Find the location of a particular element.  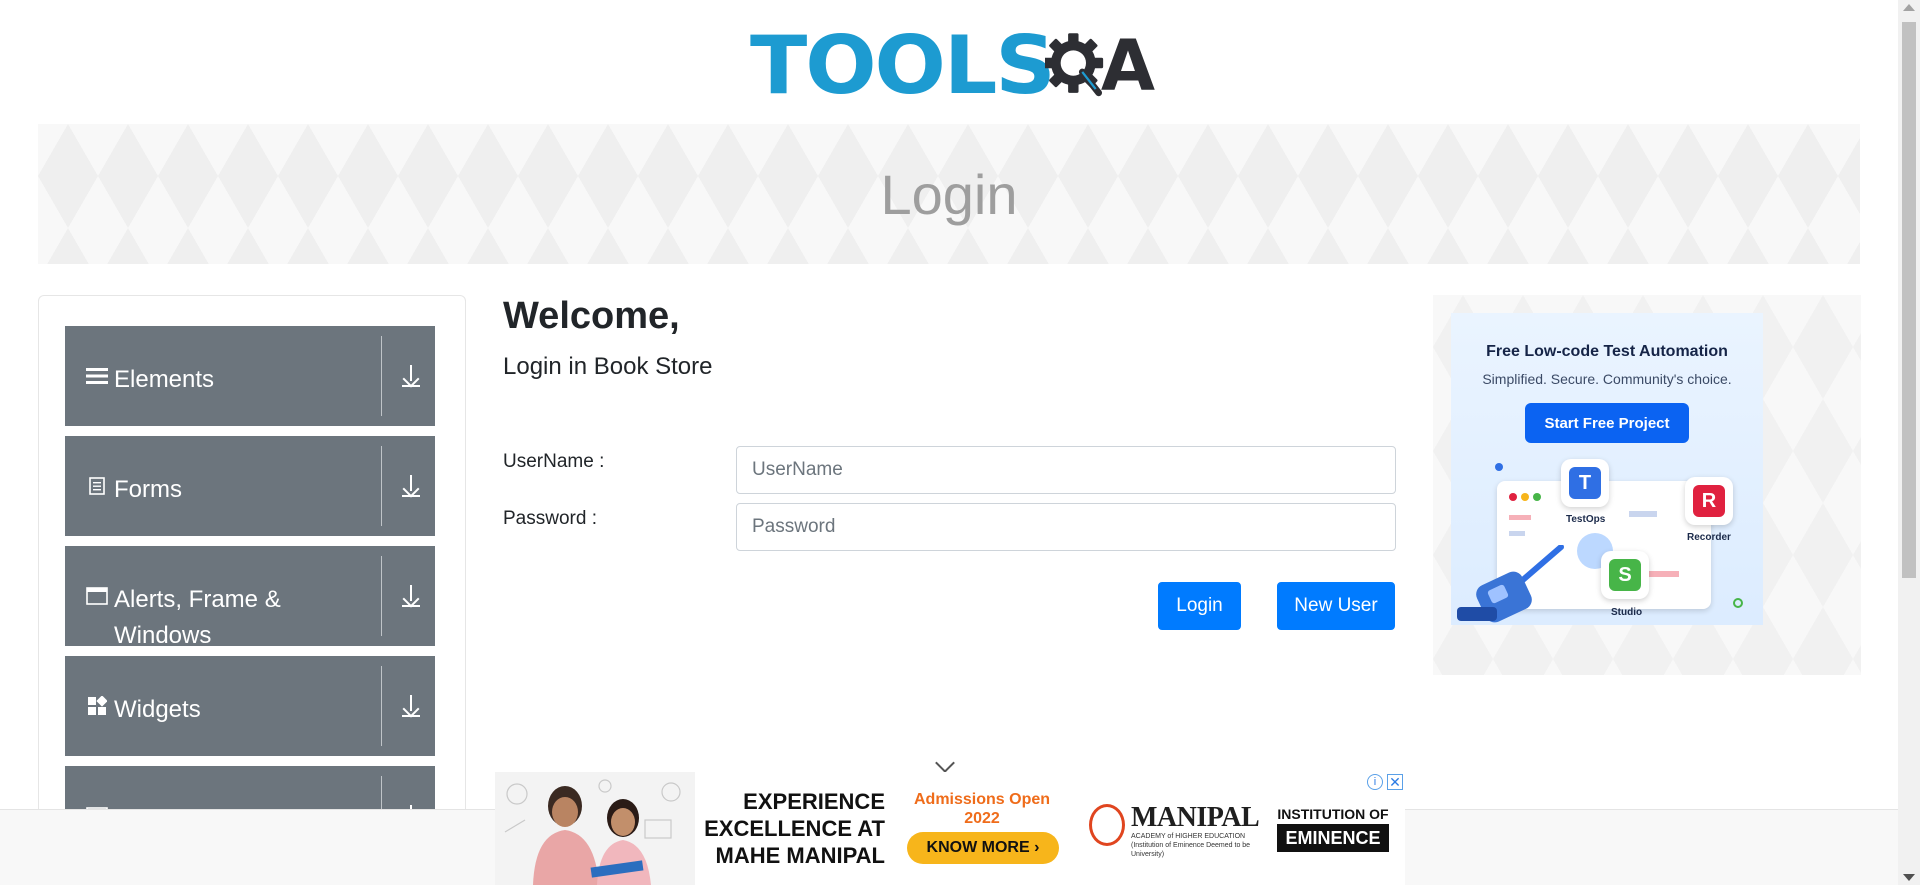

recorder-icon: R is located at coordinates (1709, 501).